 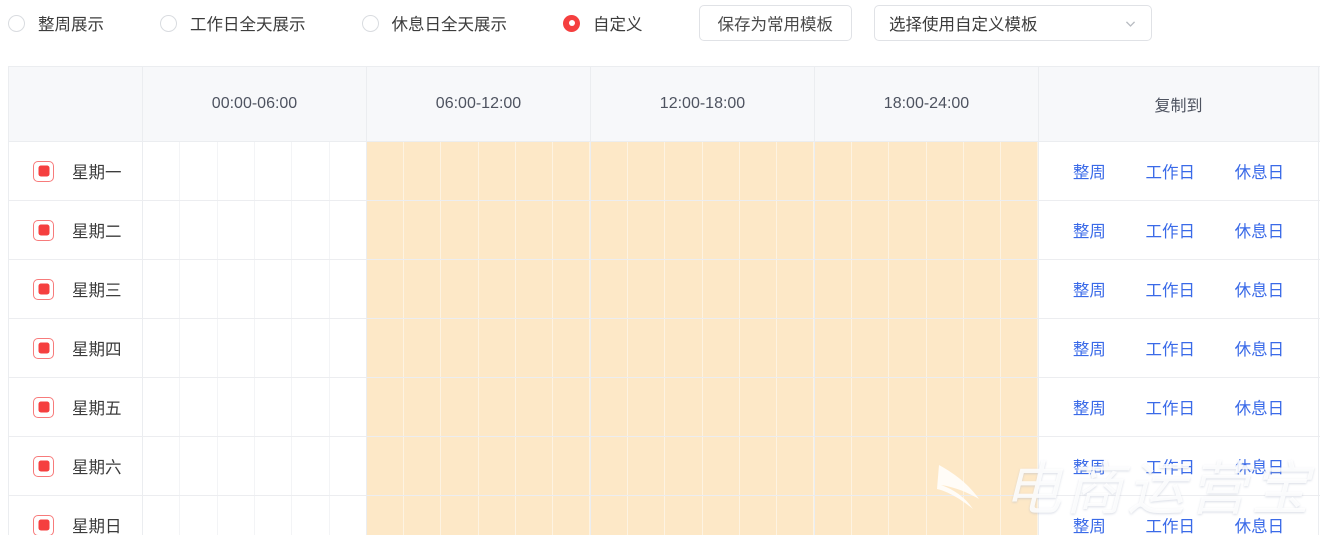 What do you see at coordinates (1013, 23) in the screenshot?
I see `template-select: 选择使用自定义模板` at bounding box center [1013, 23].